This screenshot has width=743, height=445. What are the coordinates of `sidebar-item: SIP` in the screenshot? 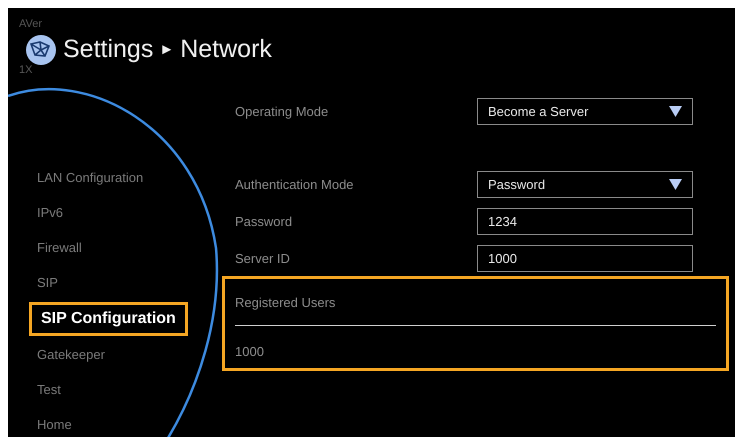 It's located at (47, 283).